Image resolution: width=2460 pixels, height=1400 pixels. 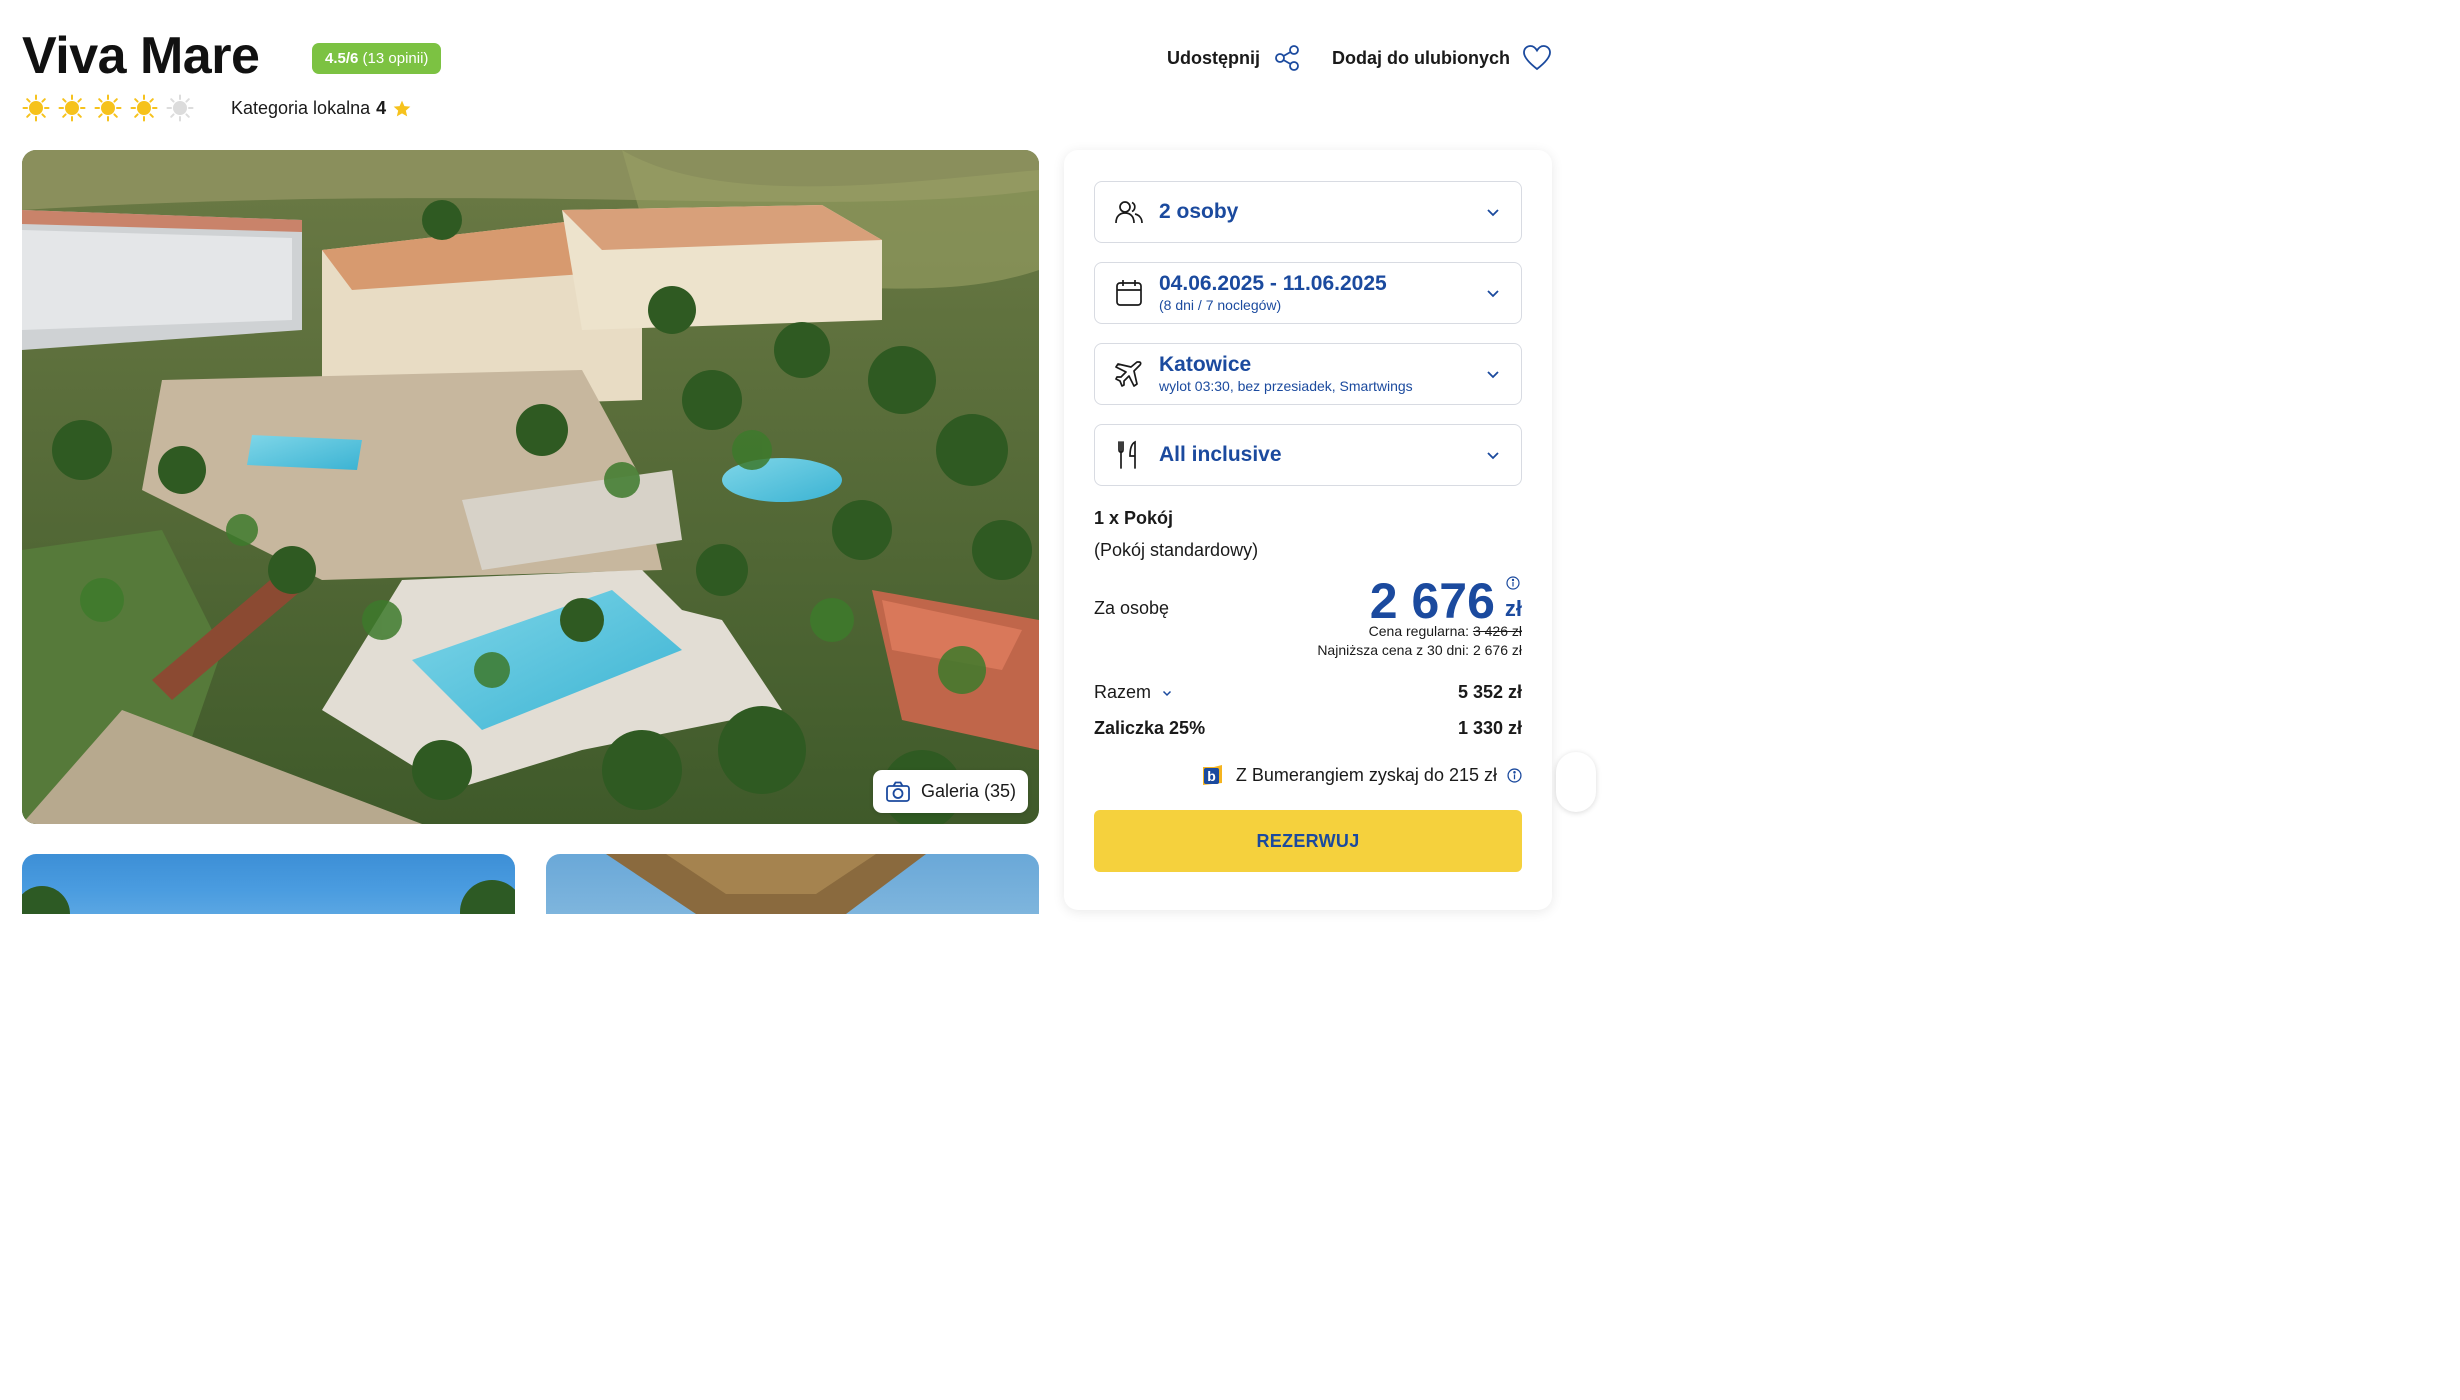 I want to click on bumerang-logo-icon: b, so click(x=1212, y=775).